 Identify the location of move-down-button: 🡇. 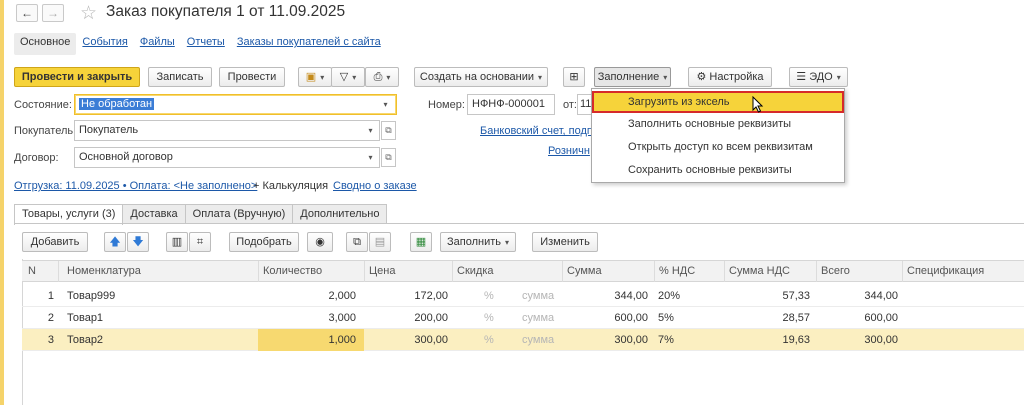
(138, 242).